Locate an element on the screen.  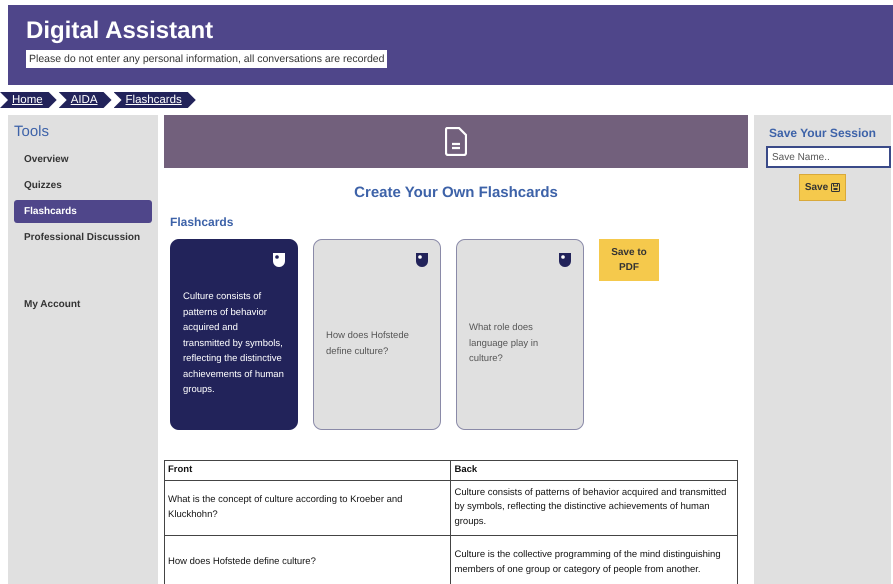
sidebar-item: Professional Discussion is located at coordinates (83, 237).